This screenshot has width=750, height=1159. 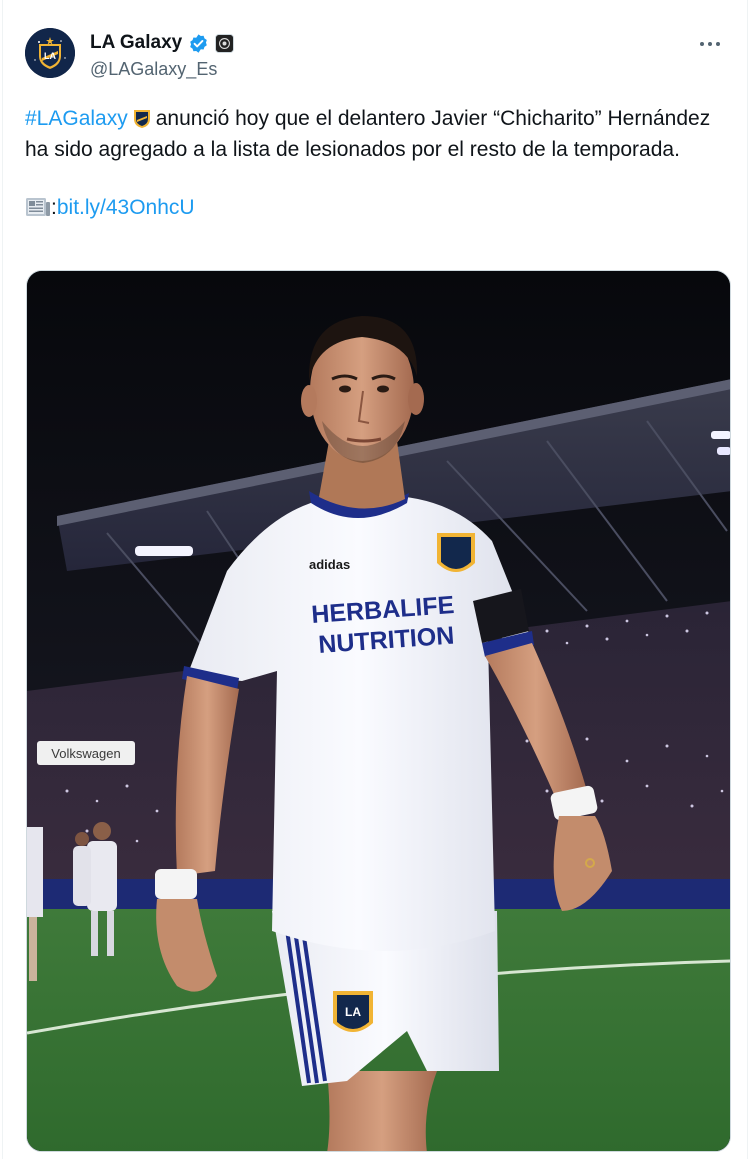 I want to click on shorts-crest-text: LA, so click(x=353, y=1012).